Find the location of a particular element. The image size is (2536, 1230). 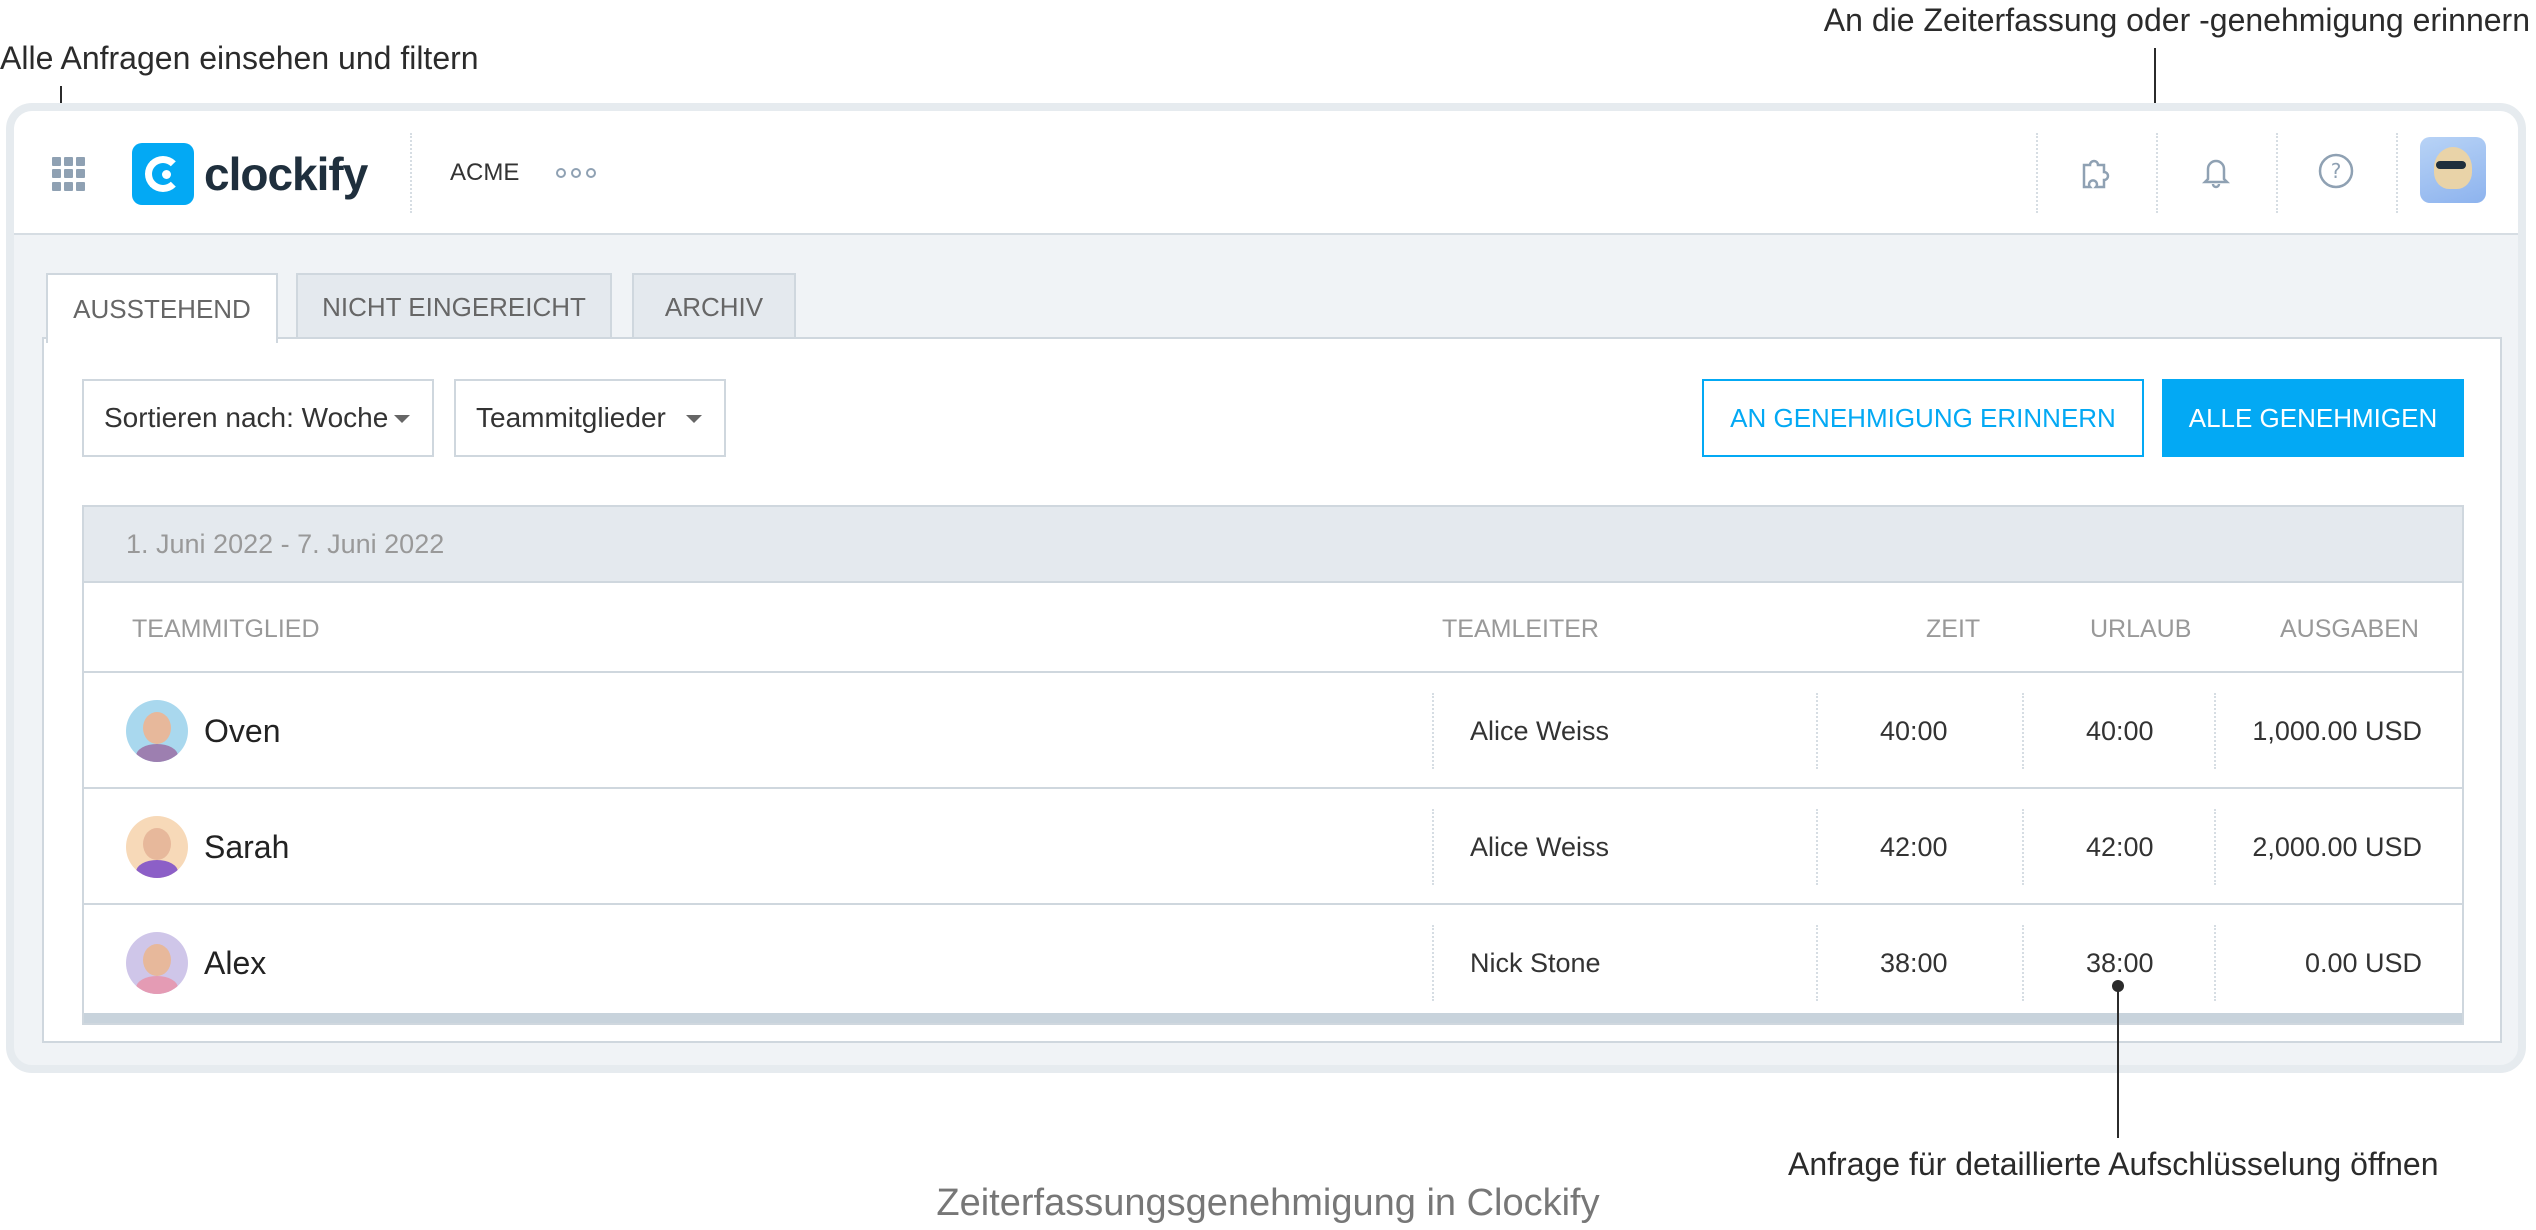

help-icon: ? is located at coordinates (2336, 173).